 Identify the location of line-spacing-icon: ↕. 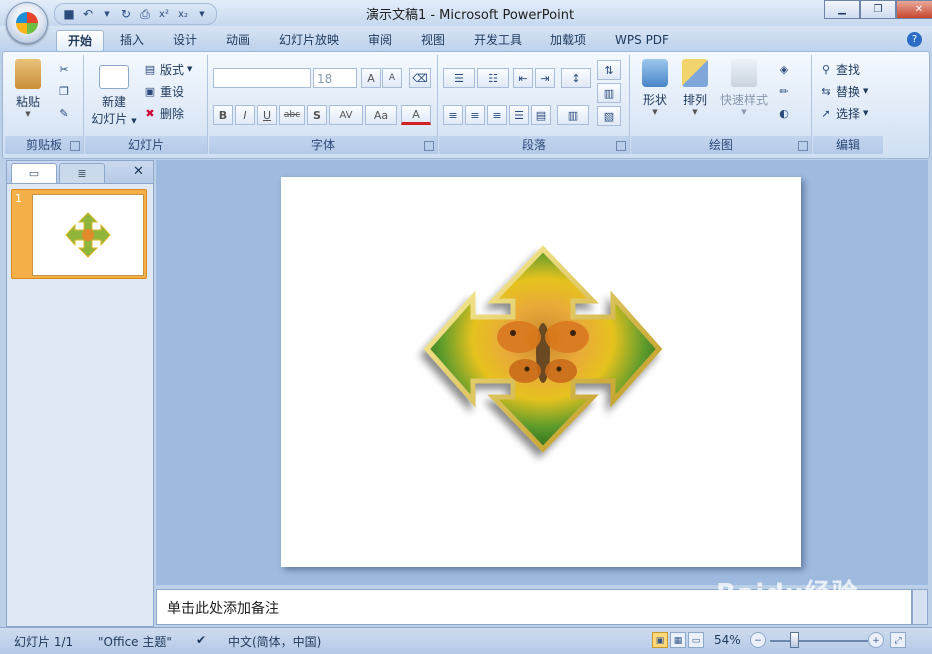
(576, 78).